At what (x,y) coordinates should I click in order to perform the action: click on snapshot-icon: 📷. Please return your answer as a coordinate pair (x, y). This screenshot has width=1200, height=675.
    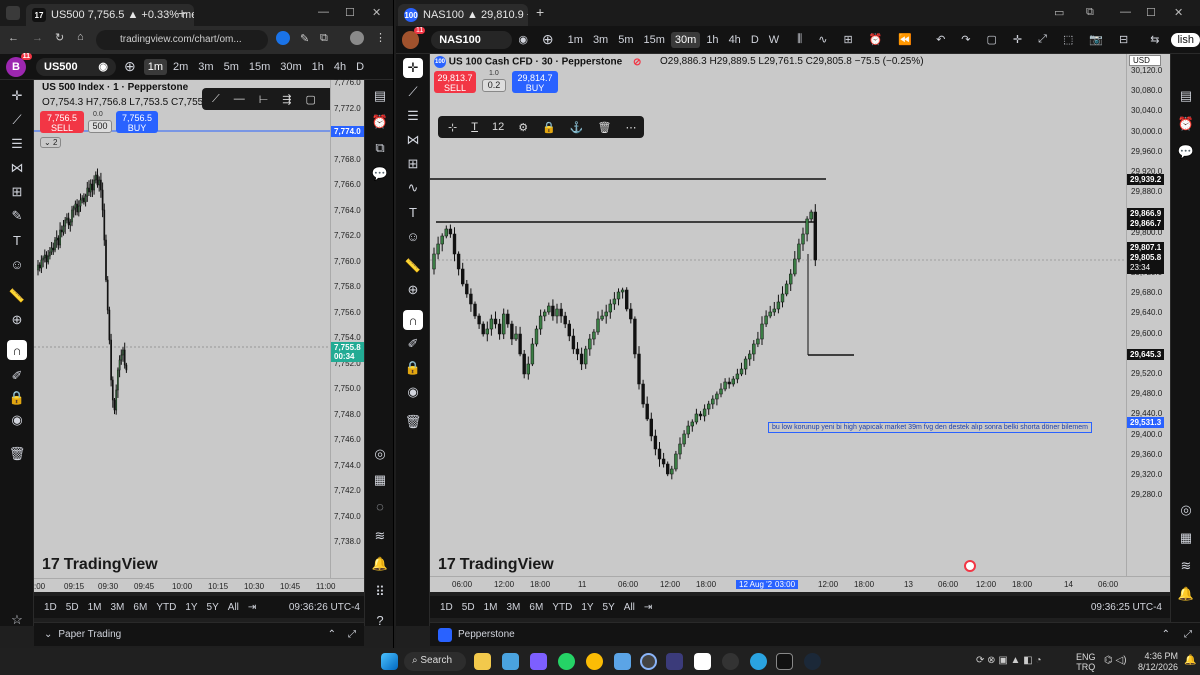
    Looking at the image, I should click on (1096, 39).